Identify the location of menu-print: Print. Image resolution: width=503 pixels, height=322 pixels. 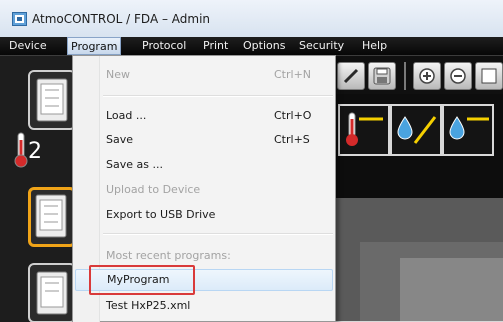
(215, 46).